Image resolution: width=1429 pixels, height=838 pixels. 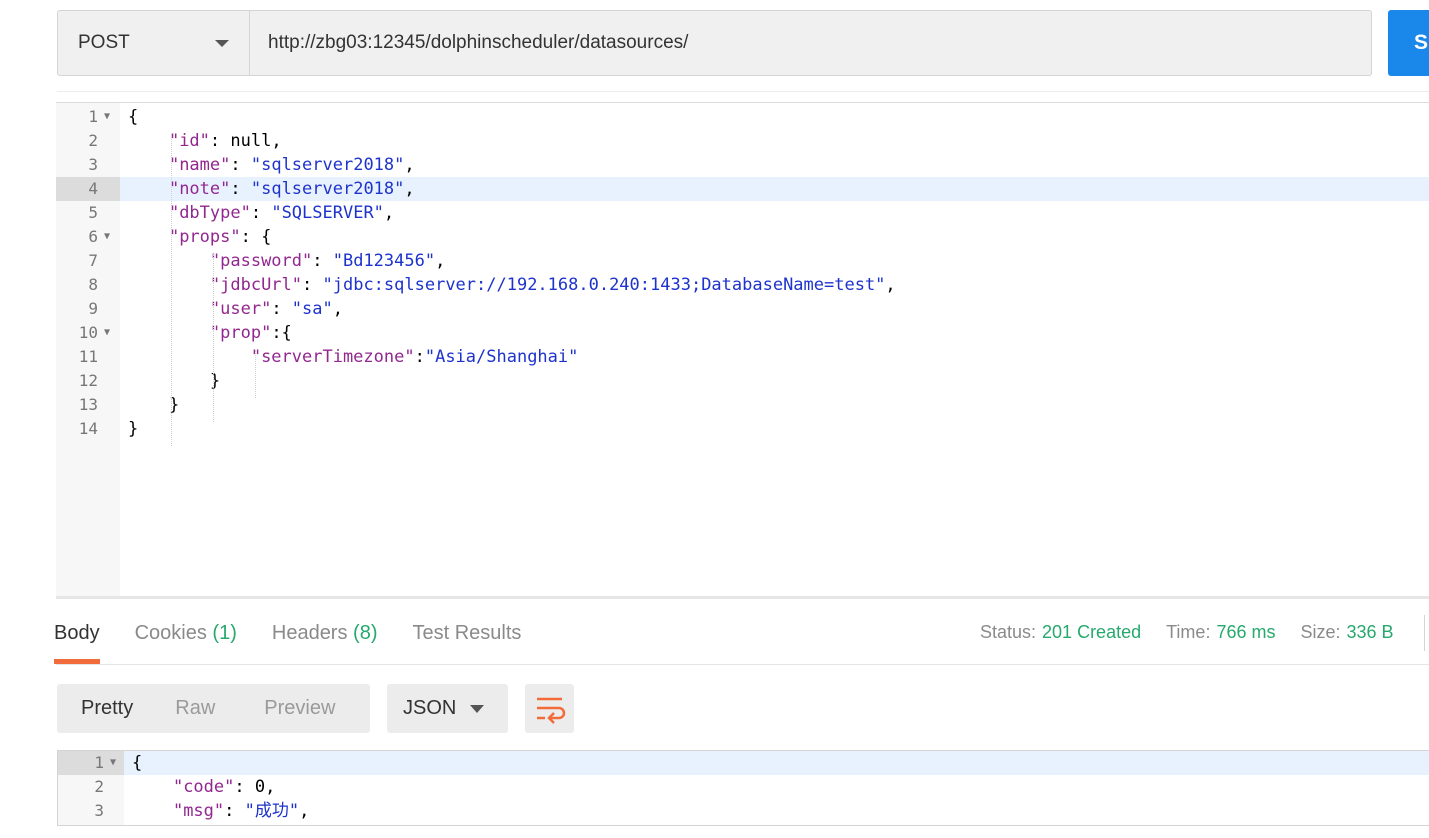 I want to click on time-label: Time:, so click(x=1188, y=632).